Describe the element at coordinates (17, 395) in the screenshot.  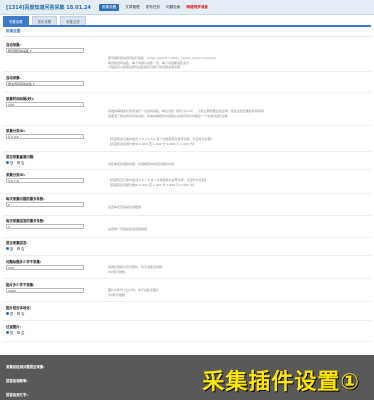
I see `overlay-field-label: 回答检测文字:` at that location.